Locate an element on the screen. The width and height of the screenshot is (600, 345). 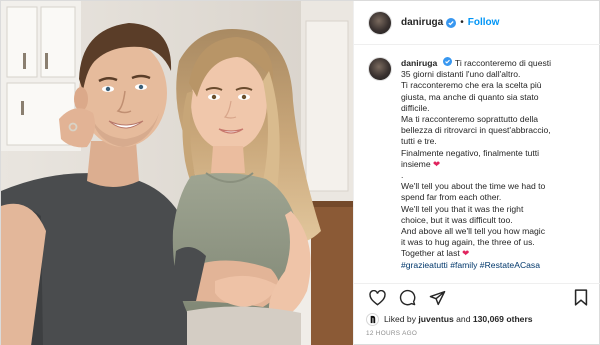
caption-line: giusta, ma anche di quanto sia stato is located at coordinates (470, 96).